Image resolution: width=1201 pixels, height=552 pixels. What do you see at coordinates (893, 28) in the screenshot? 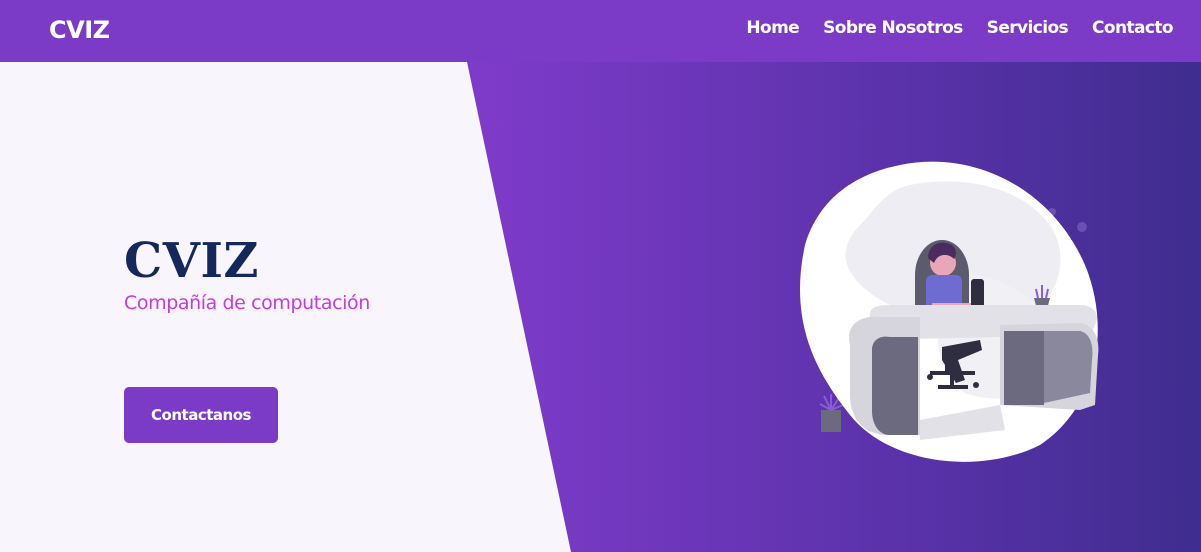
I see `nav-link-sobre-nosotros: Sobre Nosotros` at bounding box center [893, 28].